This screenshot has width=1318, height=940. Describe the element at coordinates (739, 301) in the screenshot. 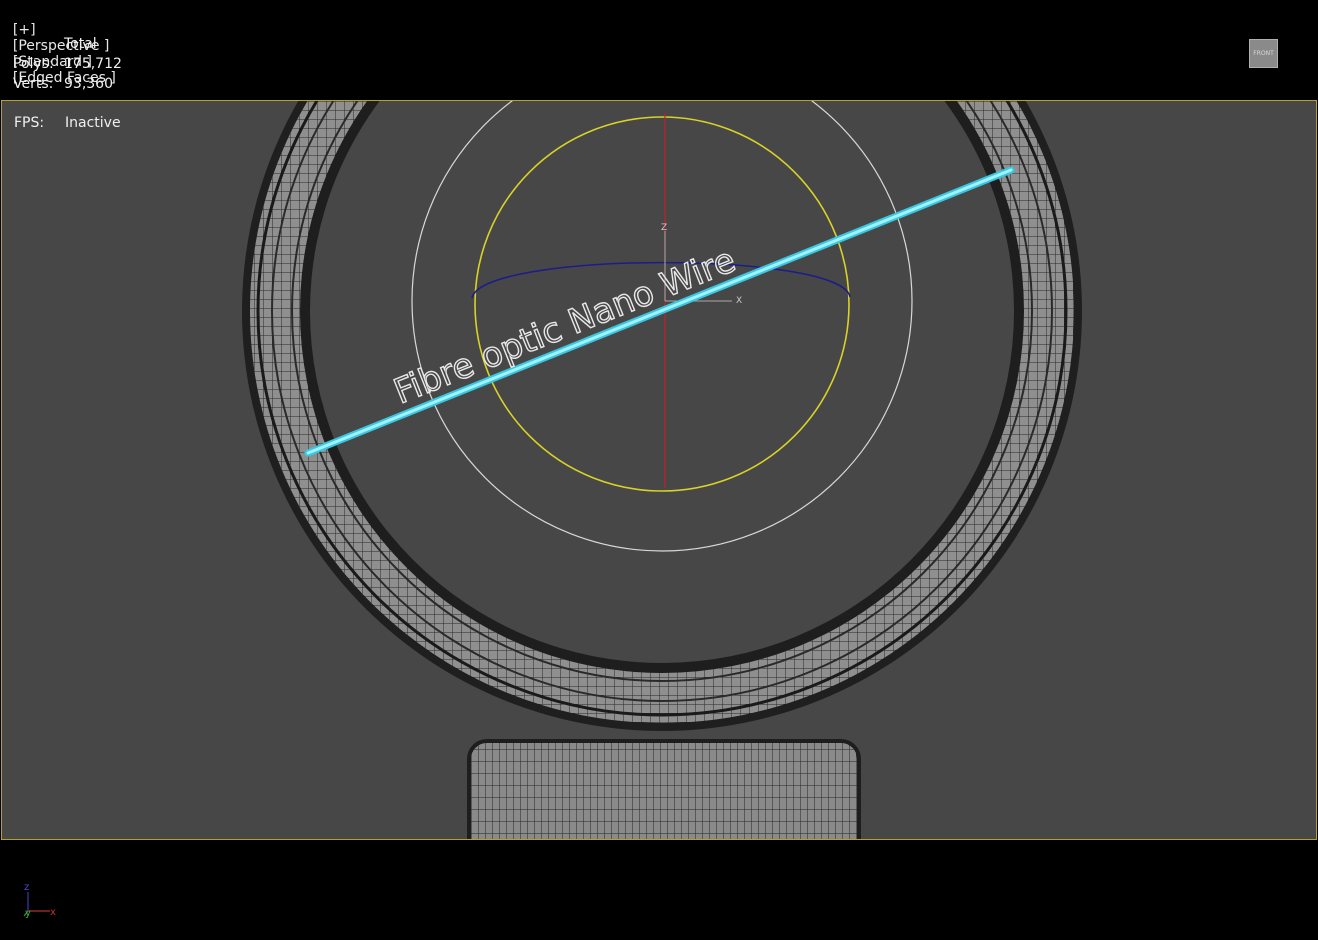

I see `gizmo-x-label: X` at that location.